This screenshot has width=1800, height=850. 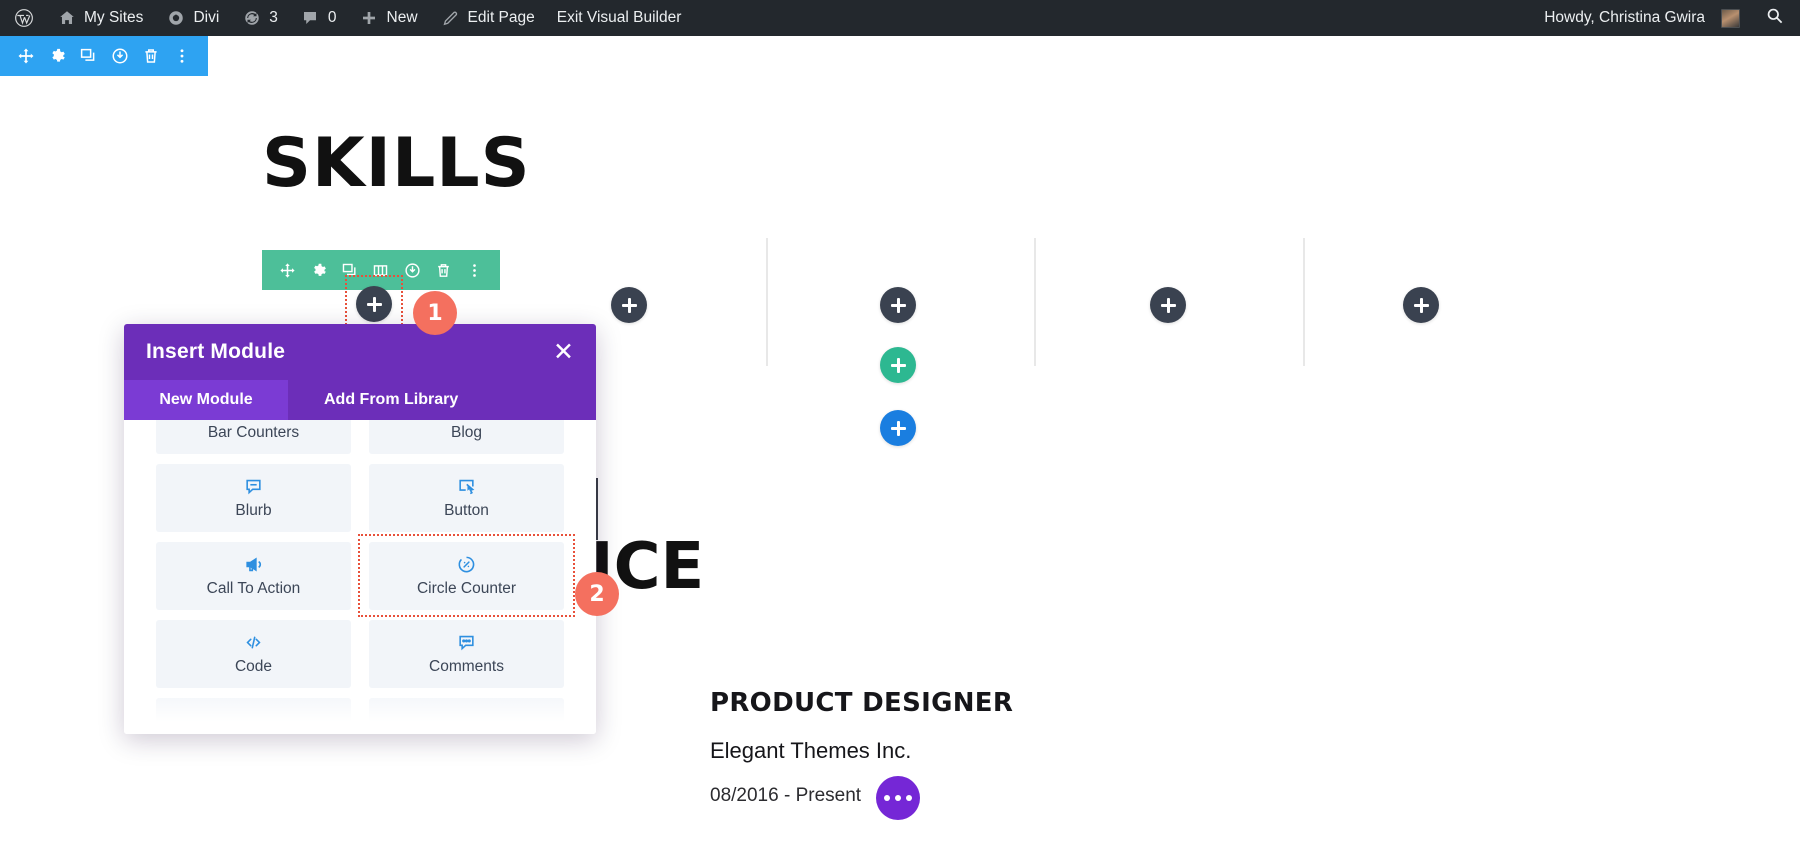 I want to click on module-label: Comments, so click(x=466, y=666).